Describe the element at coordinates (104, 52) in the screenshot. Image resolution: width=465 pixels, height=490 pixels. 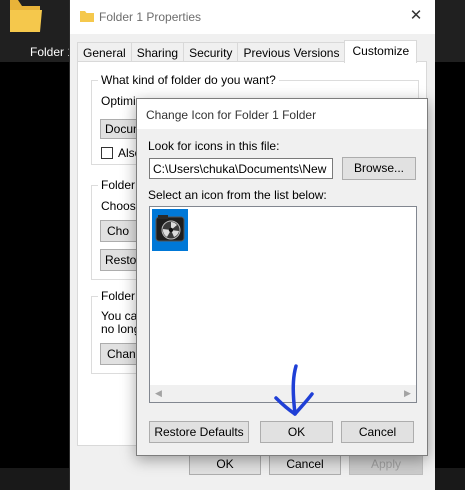
I see `tab-general: General` at that location.